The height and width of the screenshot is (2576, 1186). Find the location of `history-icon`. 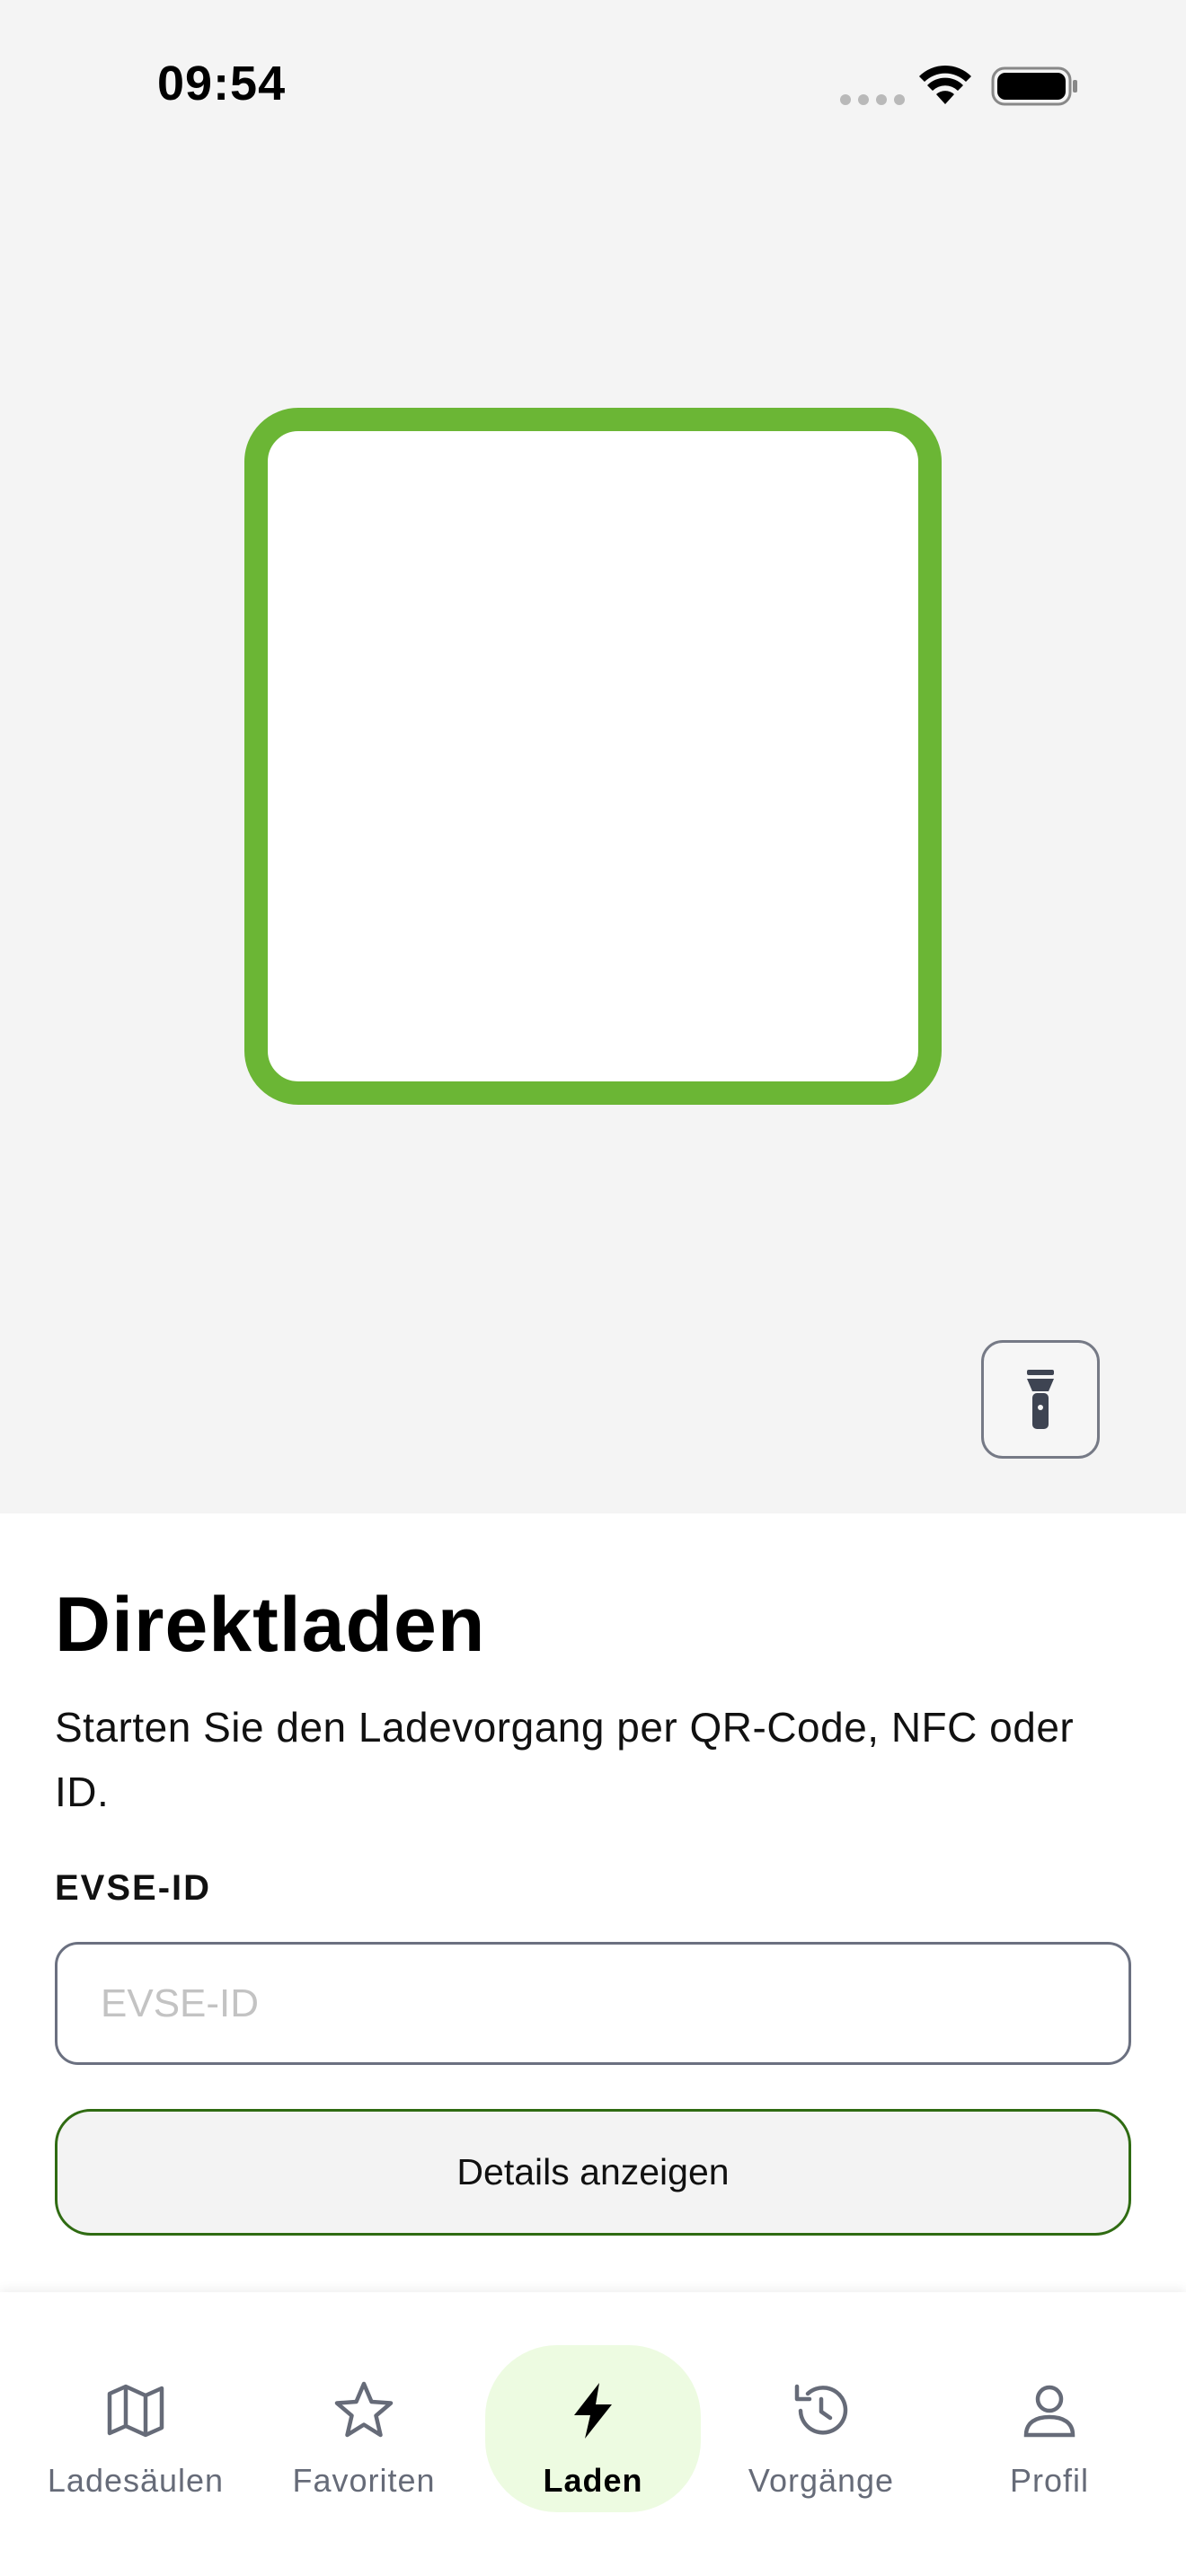

history-icon is located at coordinates (821, 2409).